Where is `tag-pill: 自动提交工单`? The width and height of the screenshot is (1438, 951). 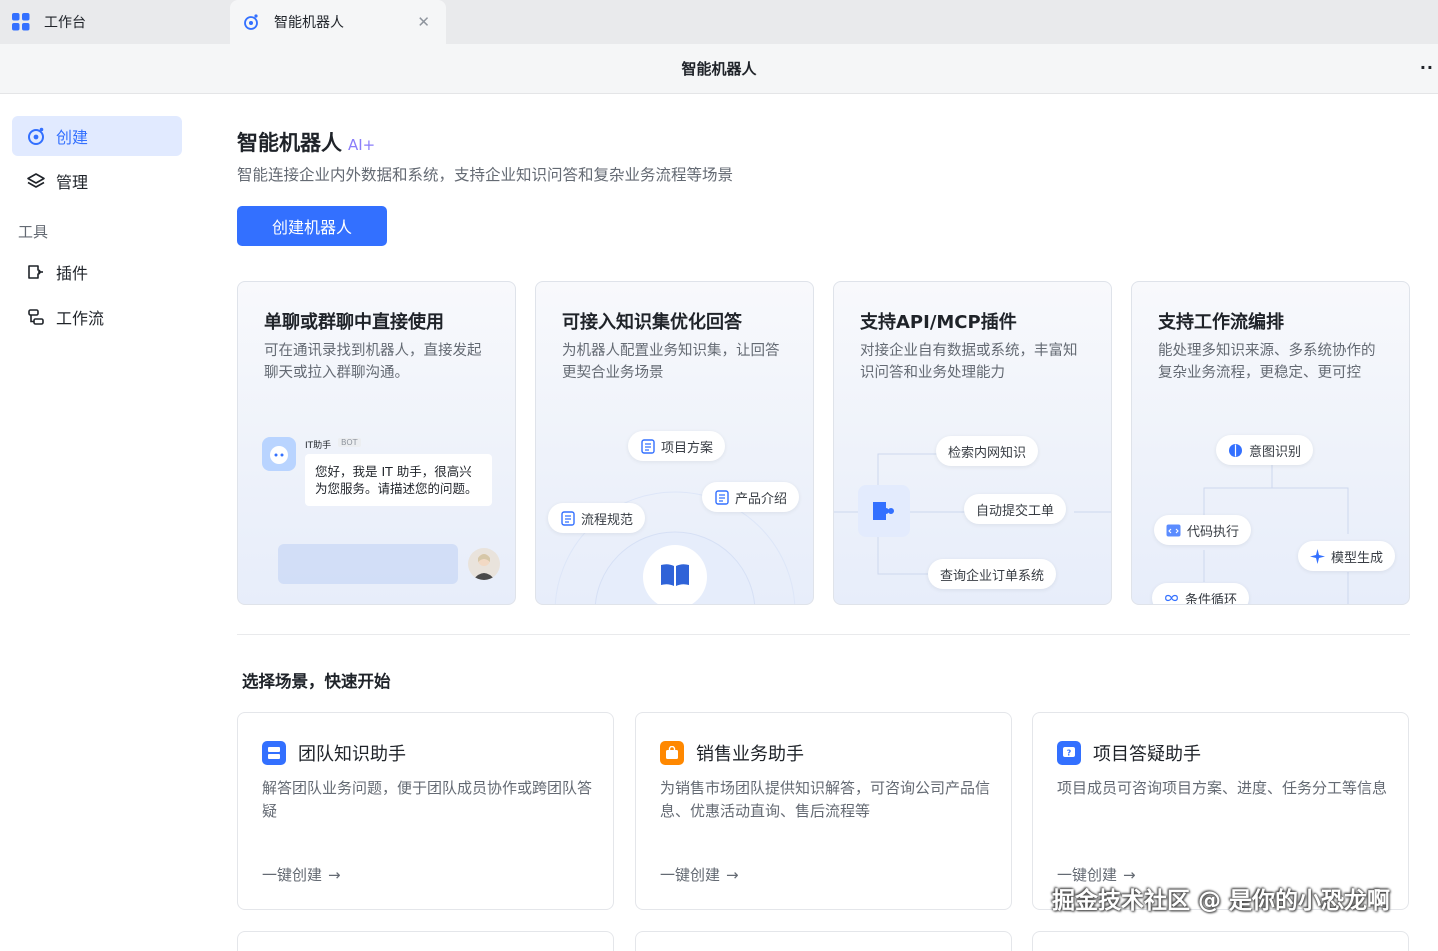
tag-pill: 自动提交工单 is located at coordinates (1015, 509).